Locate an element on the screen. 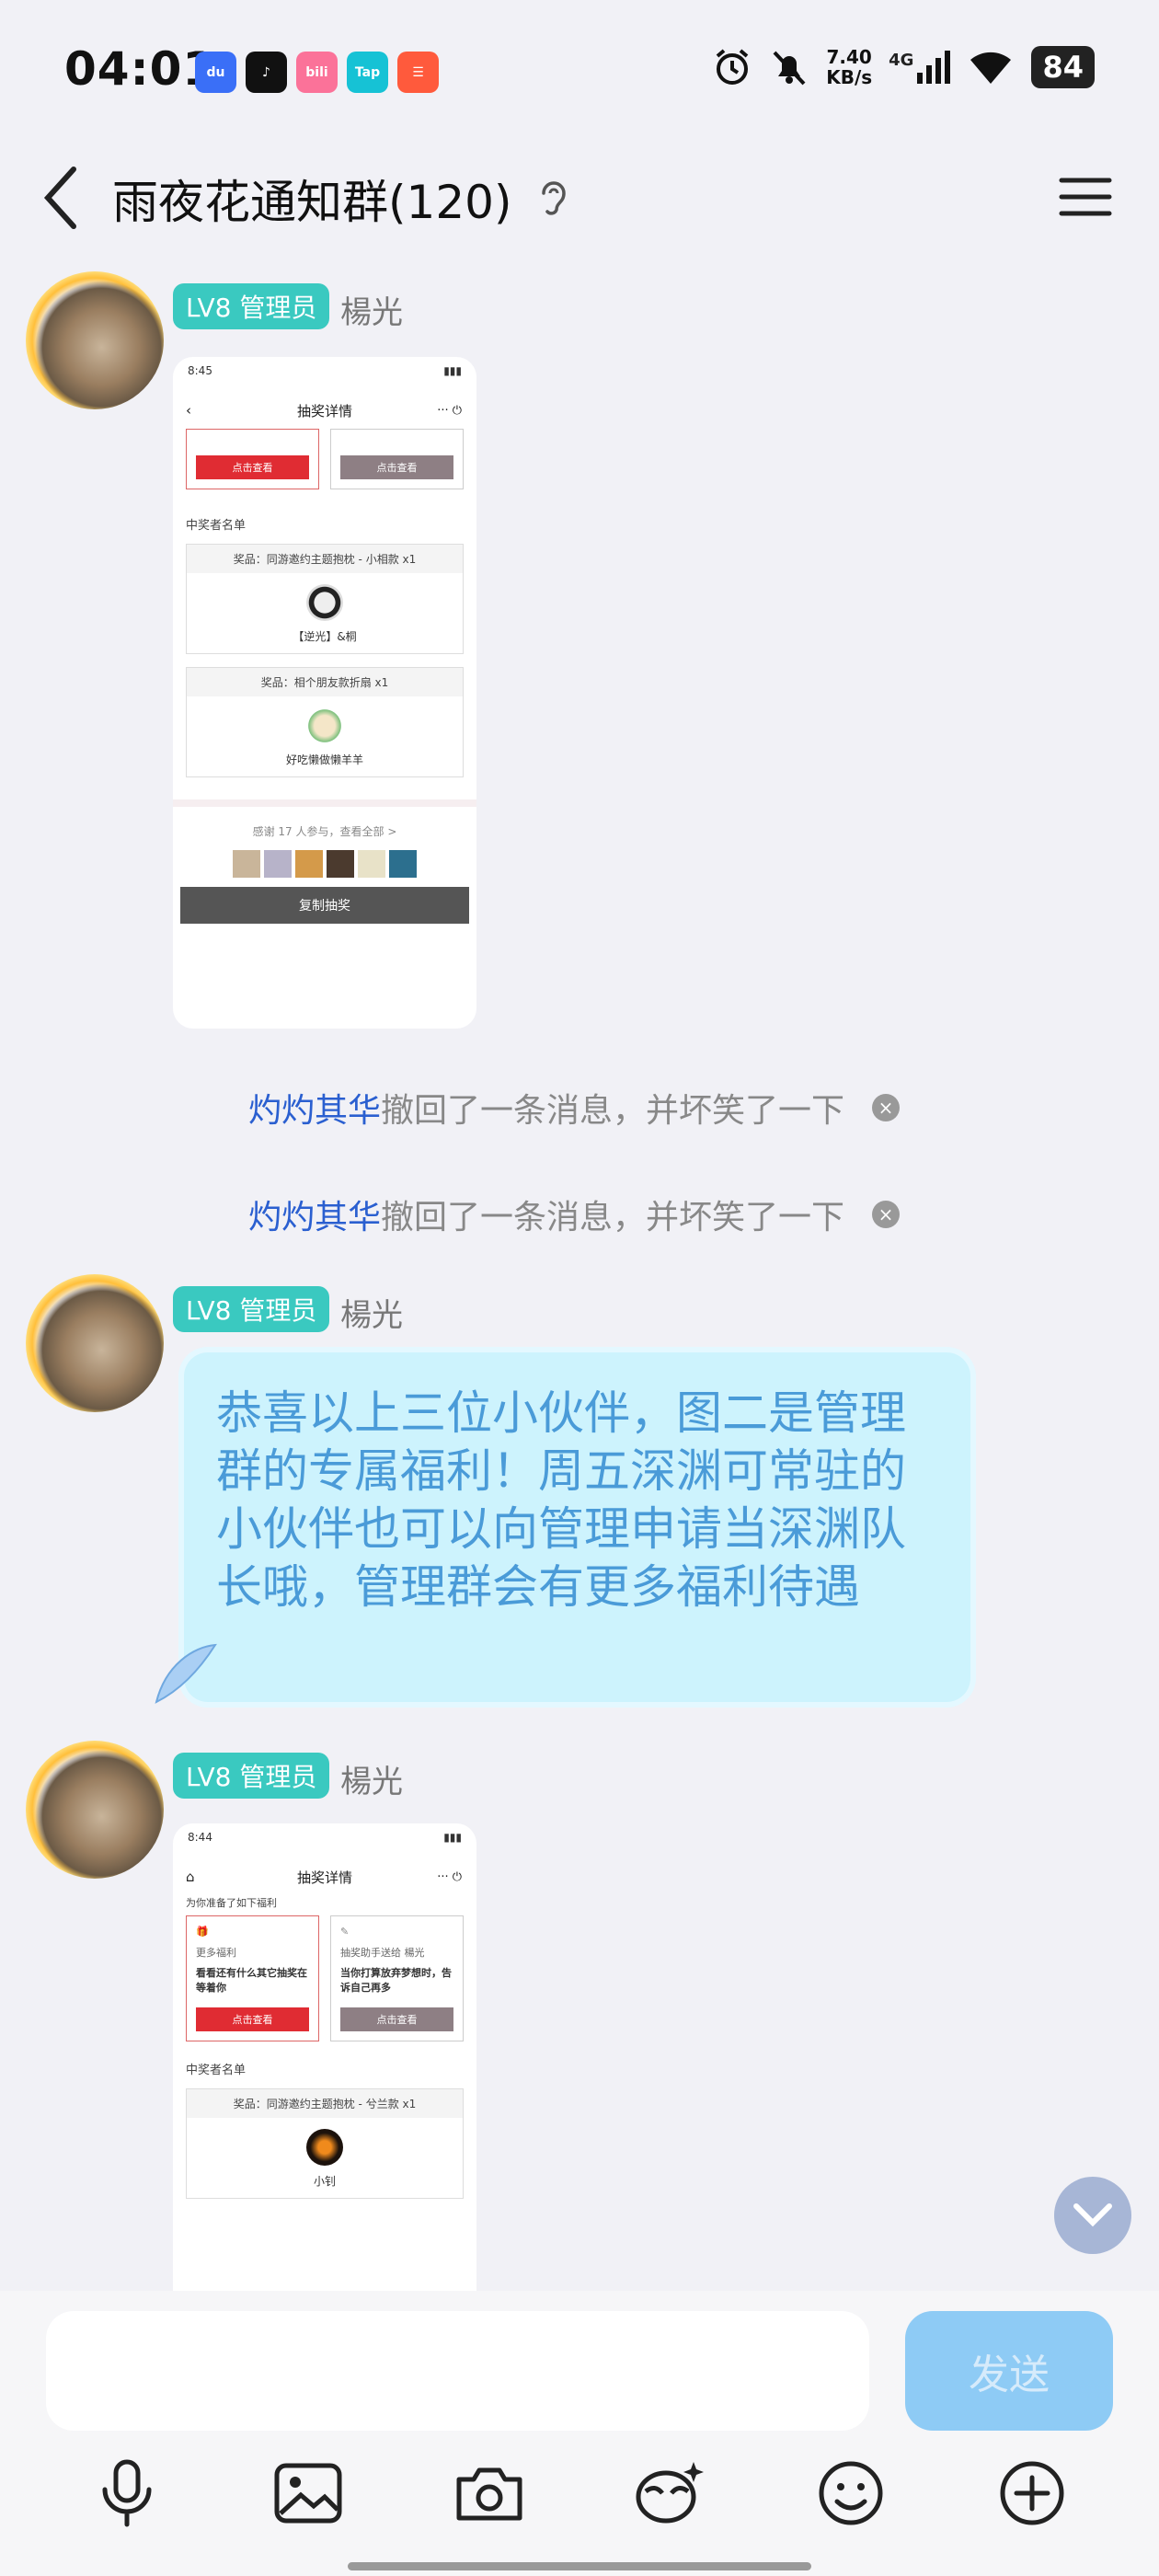 The image size is (1159, 2576). net-speed-value: 7.40 is located at coordinates (849, 57).